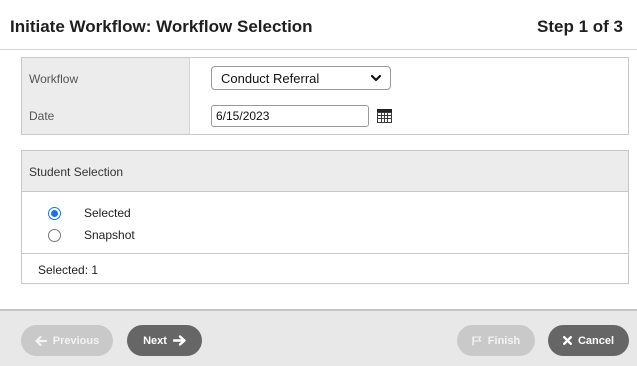 Image resolution: width=637 pixels, height=366 pixels. What do you see at coordinates (376, 78) in the screenshot?
I see `chevron-down-icon` at bounding box center [376, 78].